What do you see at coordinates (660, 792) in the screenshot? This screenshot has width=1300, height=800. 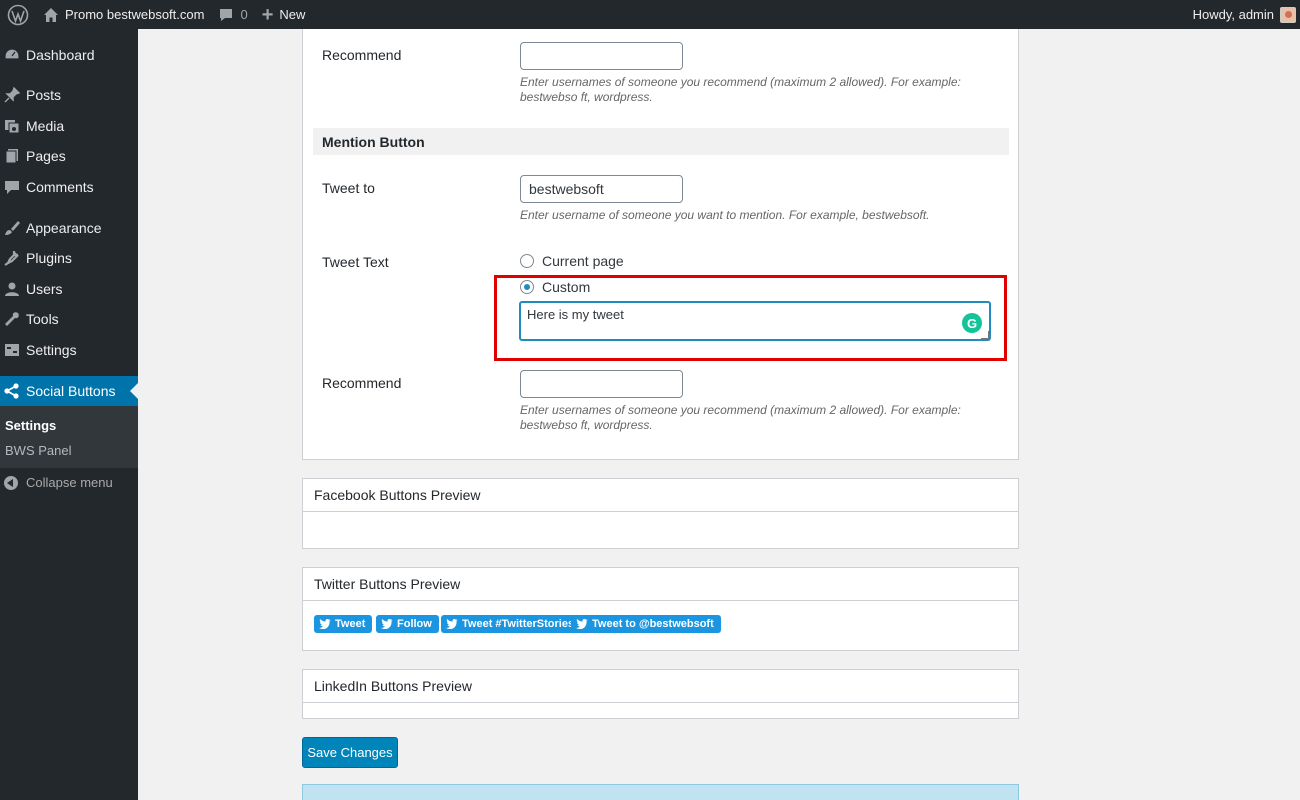 I see `info-notice` at bounding box center [660, 792].